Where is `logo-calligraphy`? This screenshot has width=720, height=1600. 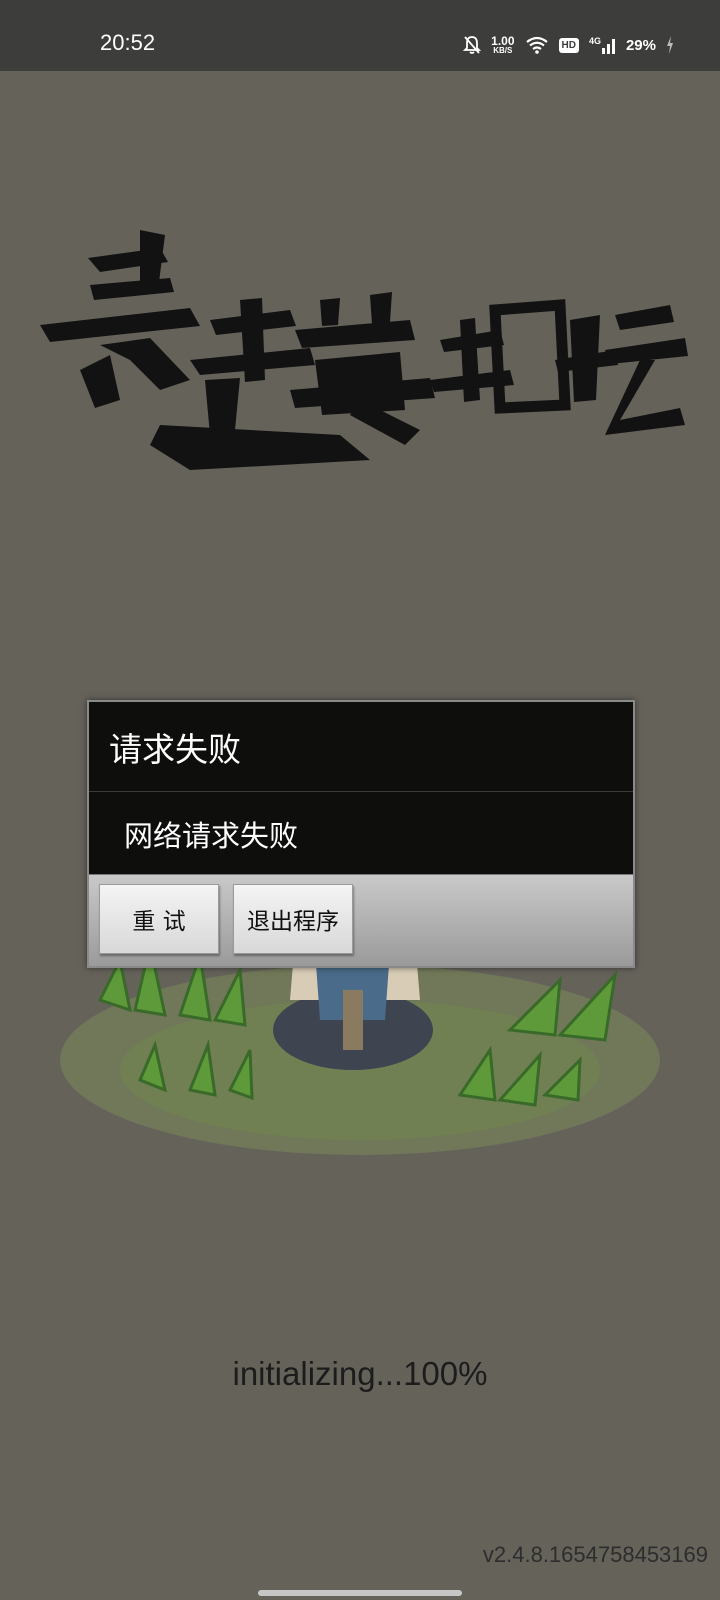
logo-calligraphy is located at coordinates (364, 350).